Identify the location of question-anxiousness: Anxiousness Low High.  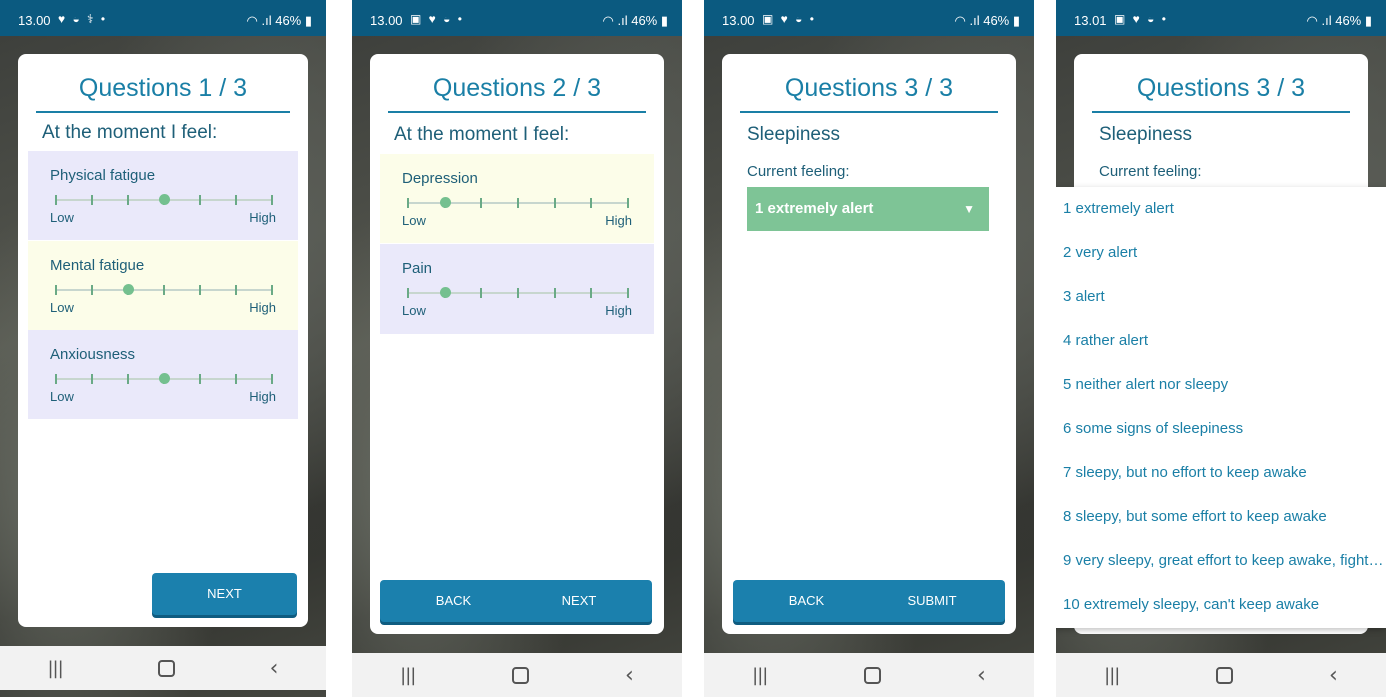
(163, 374).